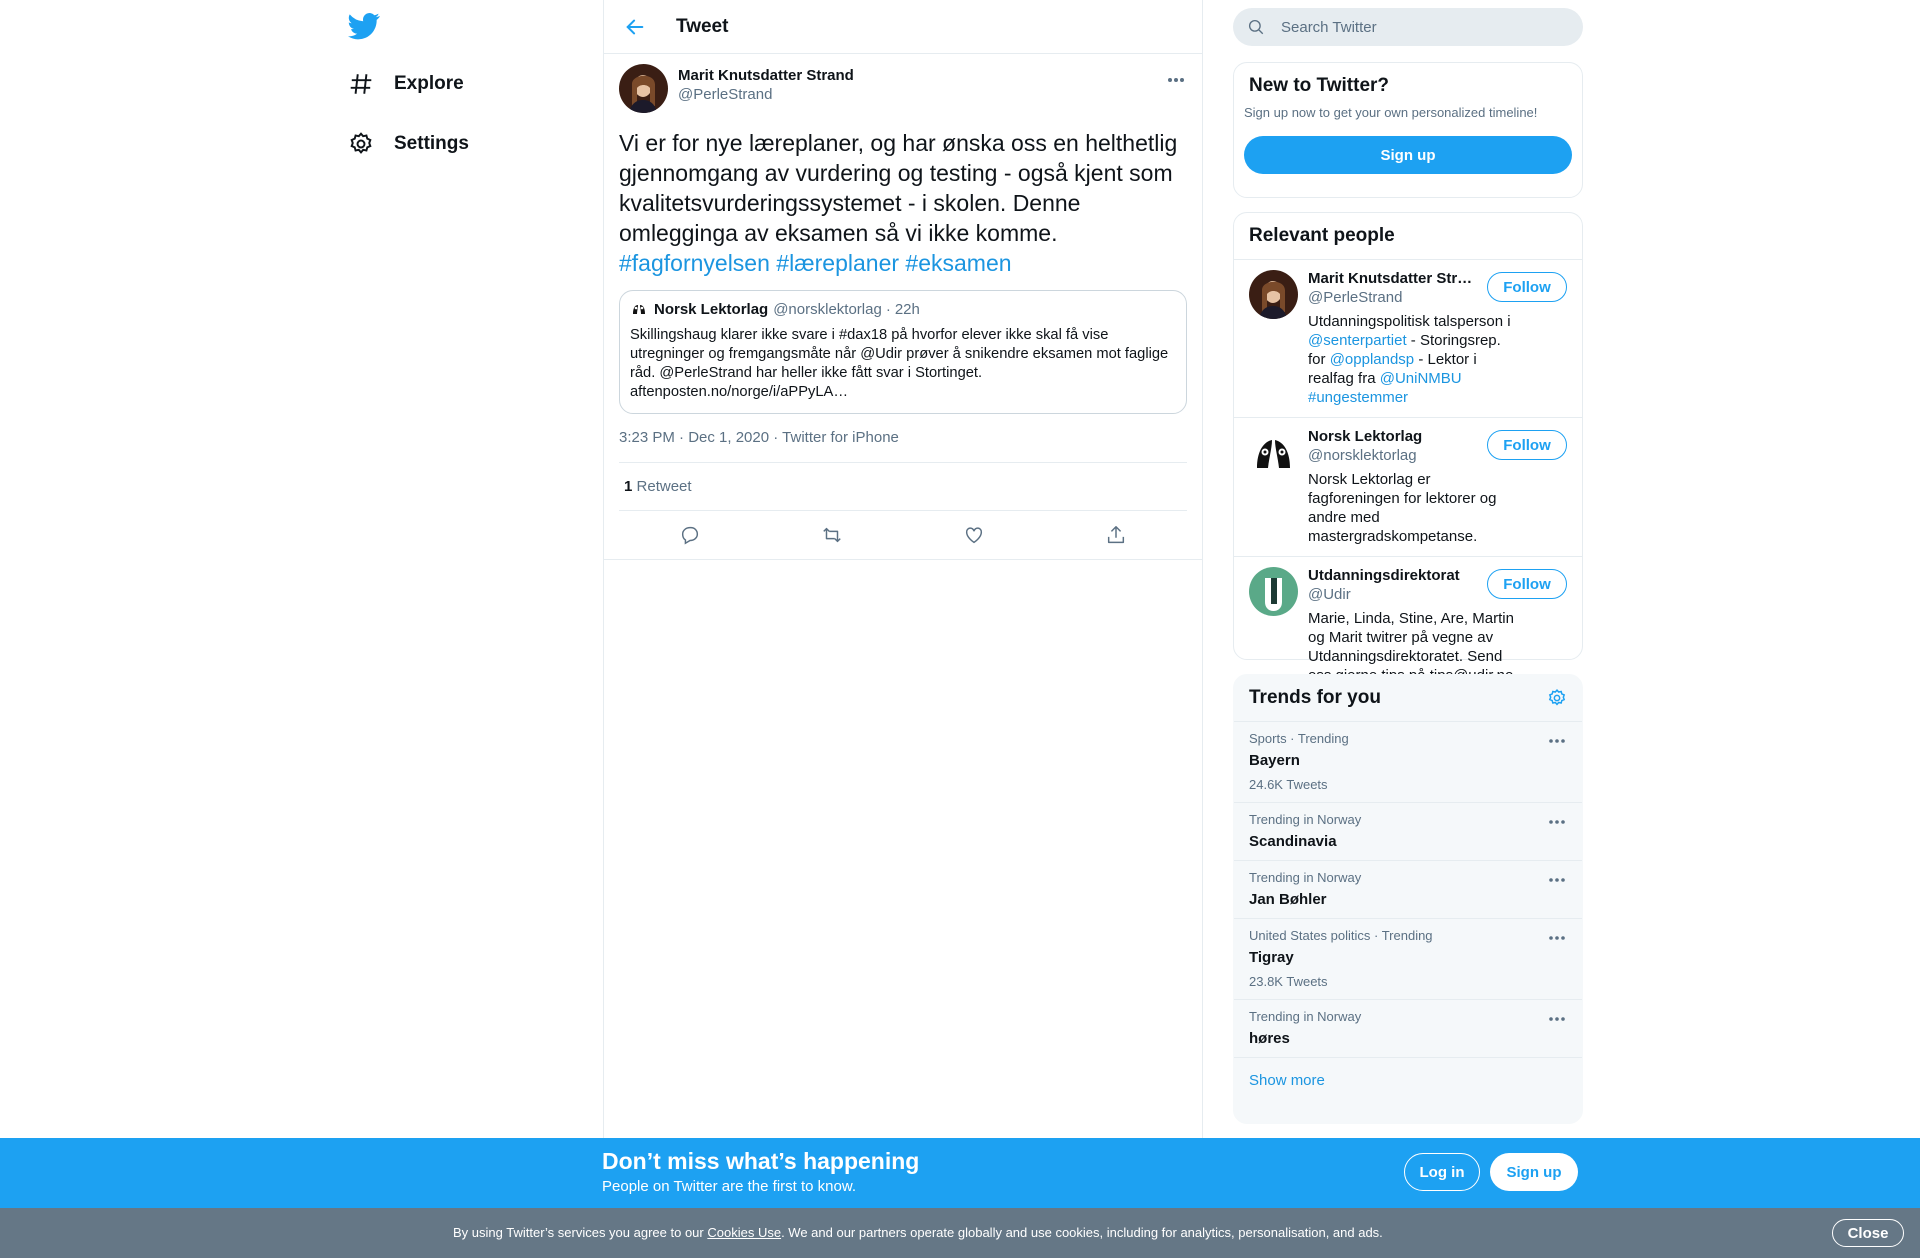 This screenshot has height=1258, width=1920. Describe the element at coordinates (1269, 1038) in the screenshot. I see `trend-name: høres` at that location.